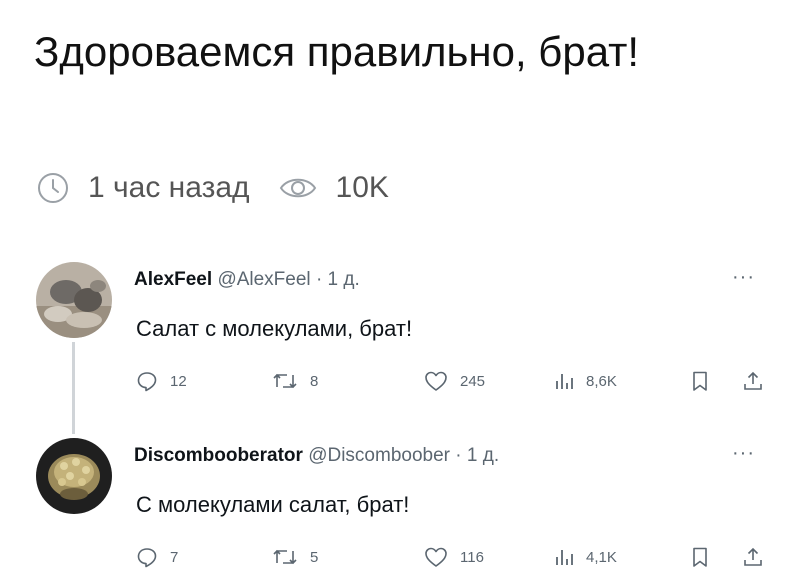  Describe the element at coordinates (174, 557) in the screenshot. I see `reply-count: 7` at that location.